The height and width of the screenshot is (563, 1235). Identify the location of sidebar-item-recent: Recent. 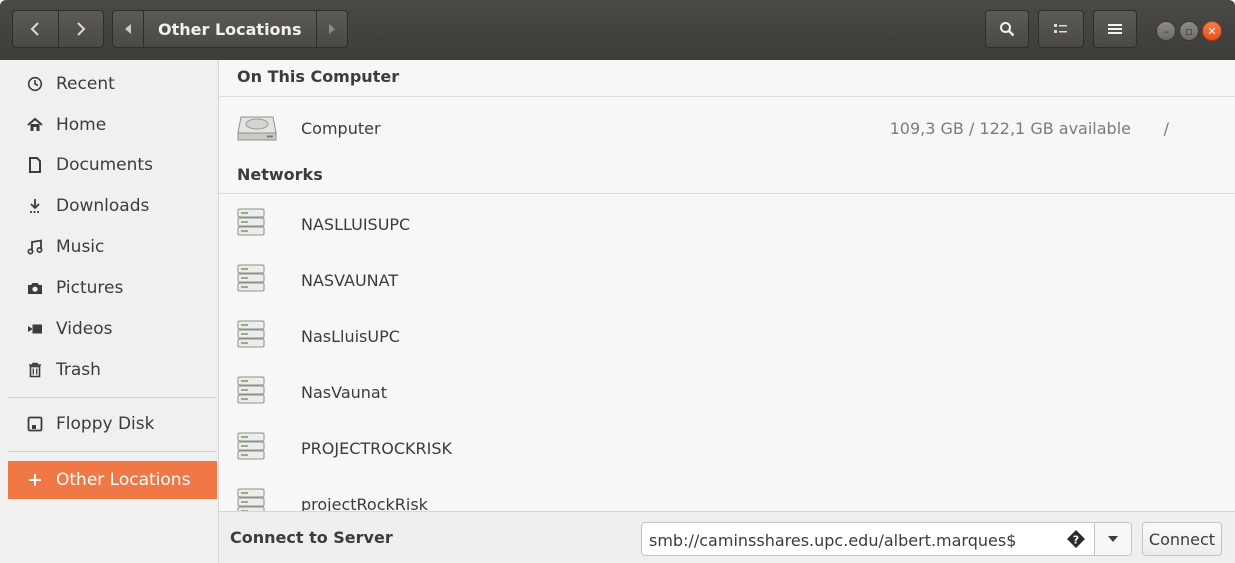
(112, 84).